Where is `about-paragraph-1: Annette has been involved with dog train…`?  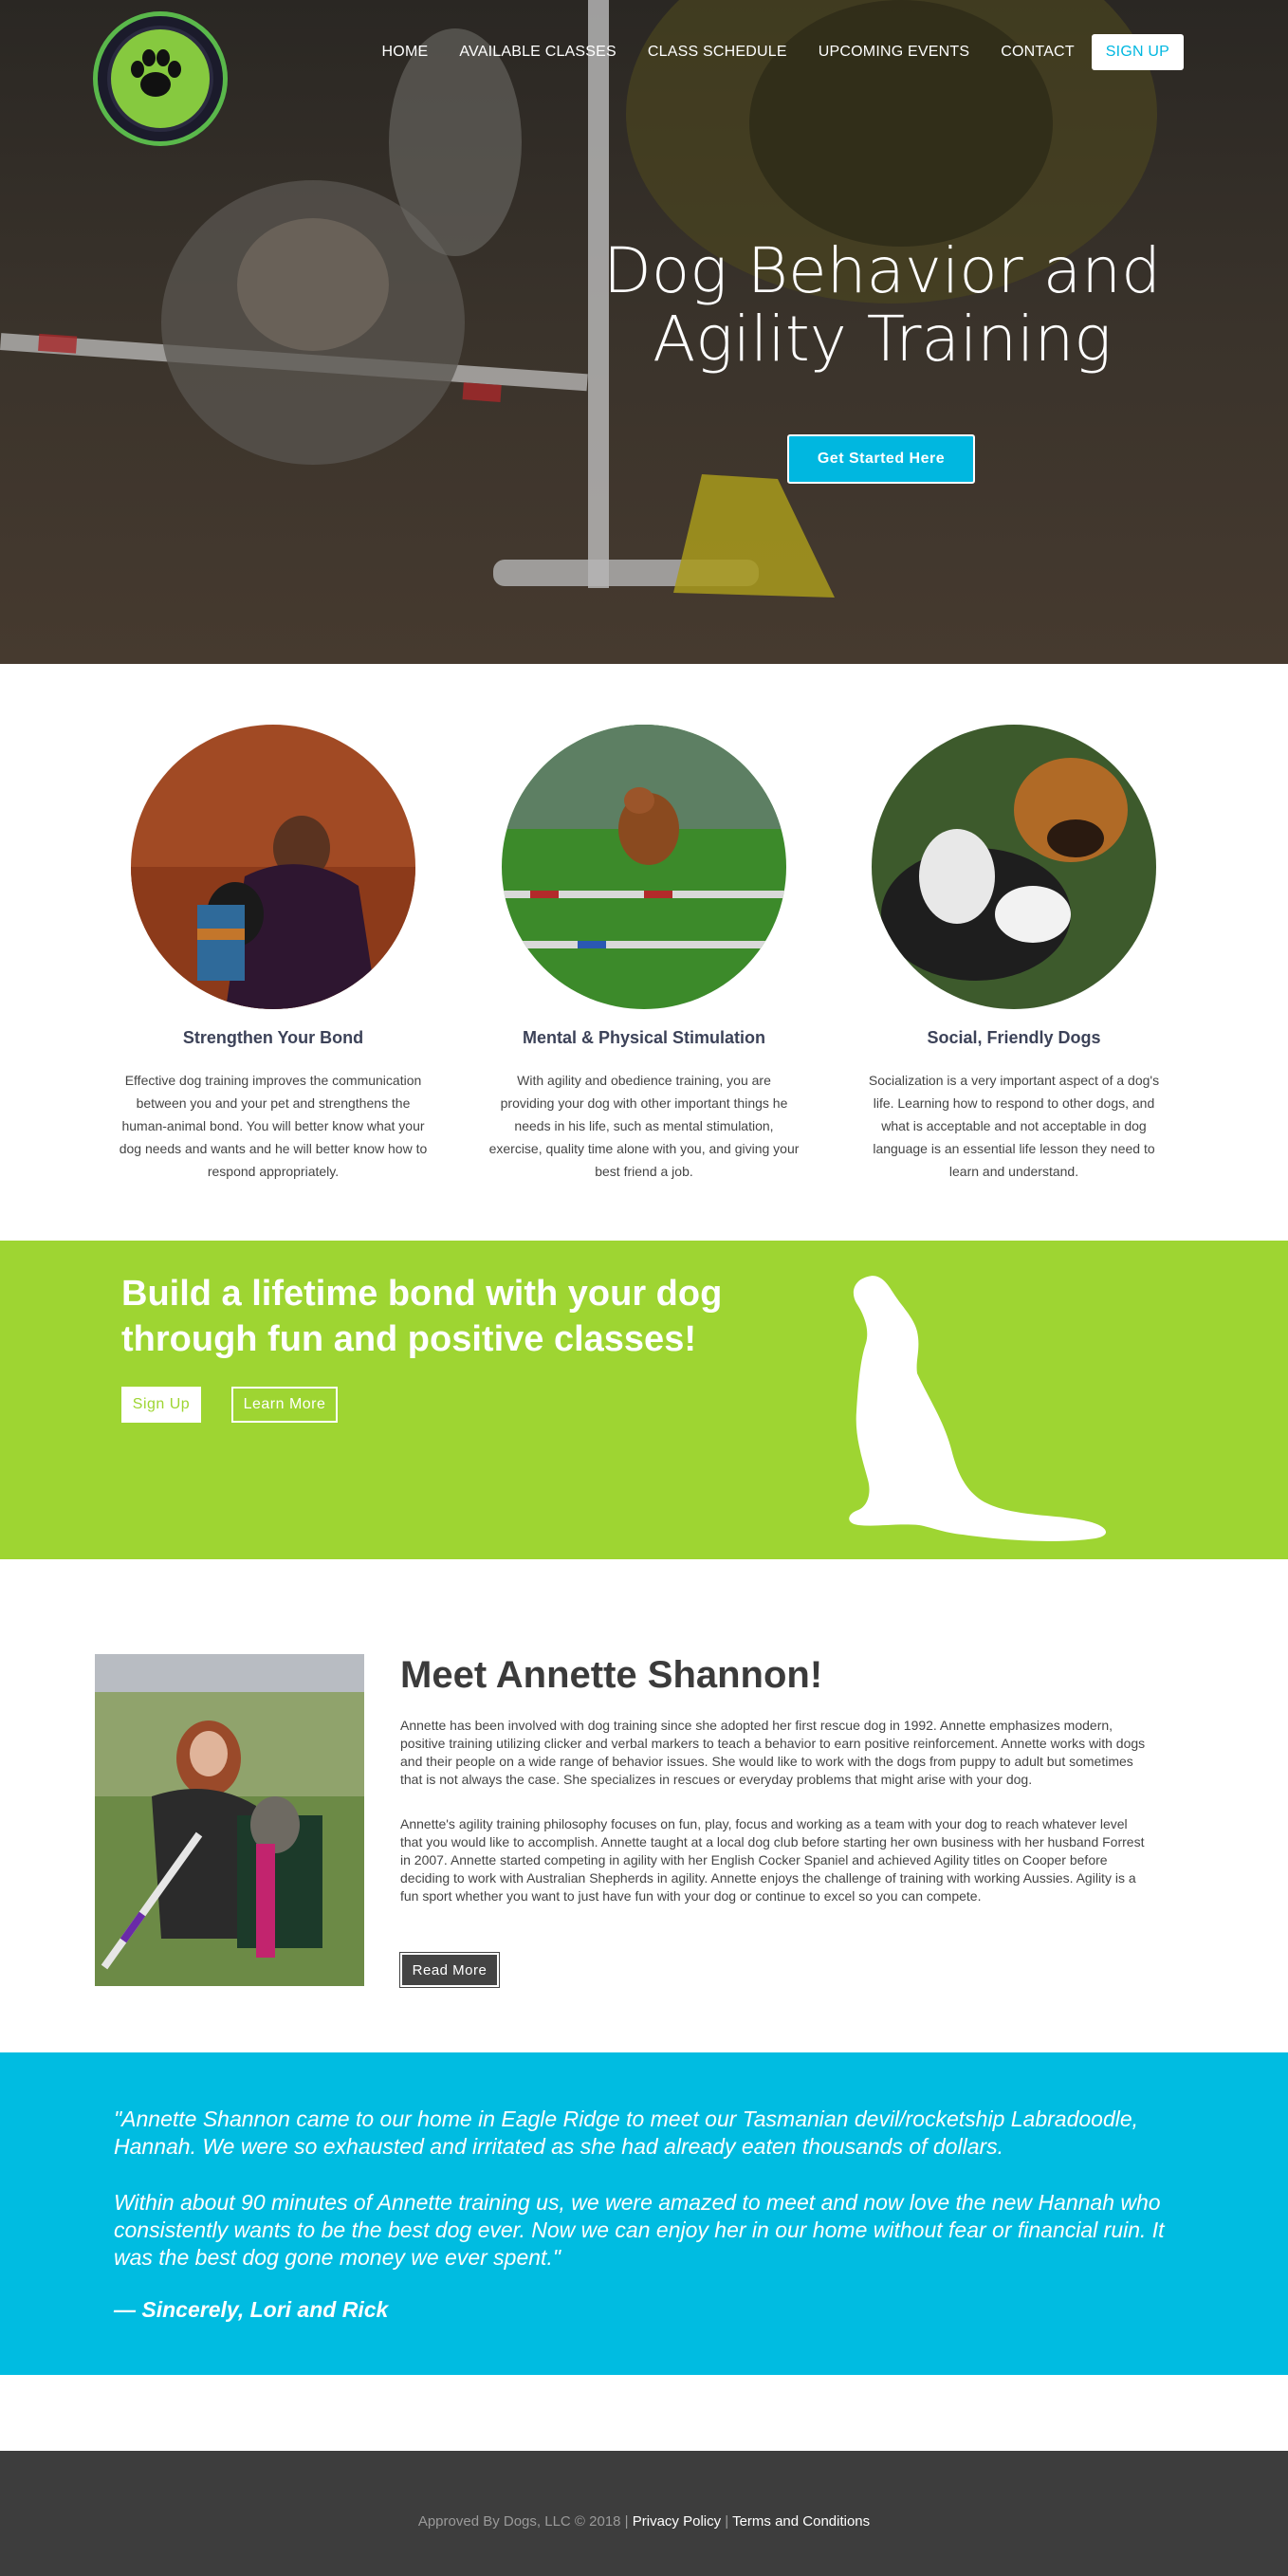
about-paragraph-1: Annette has been involved with dog train… is located at coordinates (773, 1752).